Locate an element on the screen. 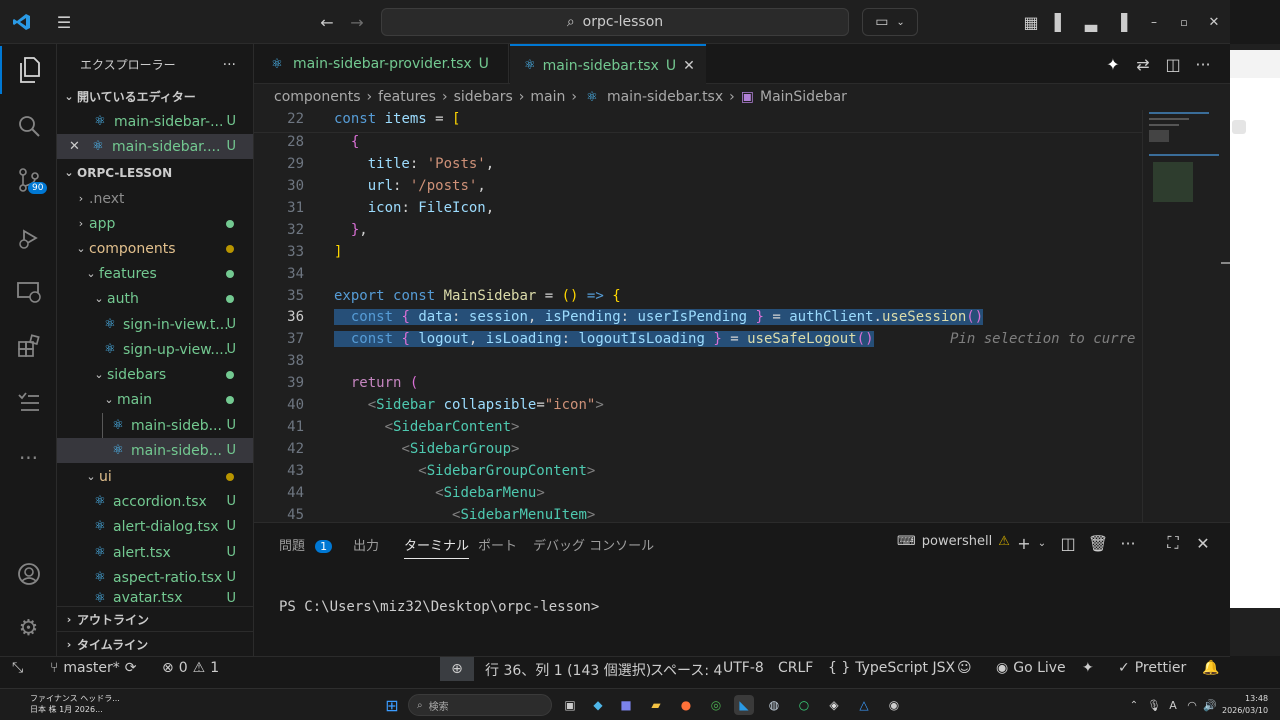 The height and width of the screenshot is (720, 1280). settings-gear-icon: ⚙ is located at coordinates (28, 628).